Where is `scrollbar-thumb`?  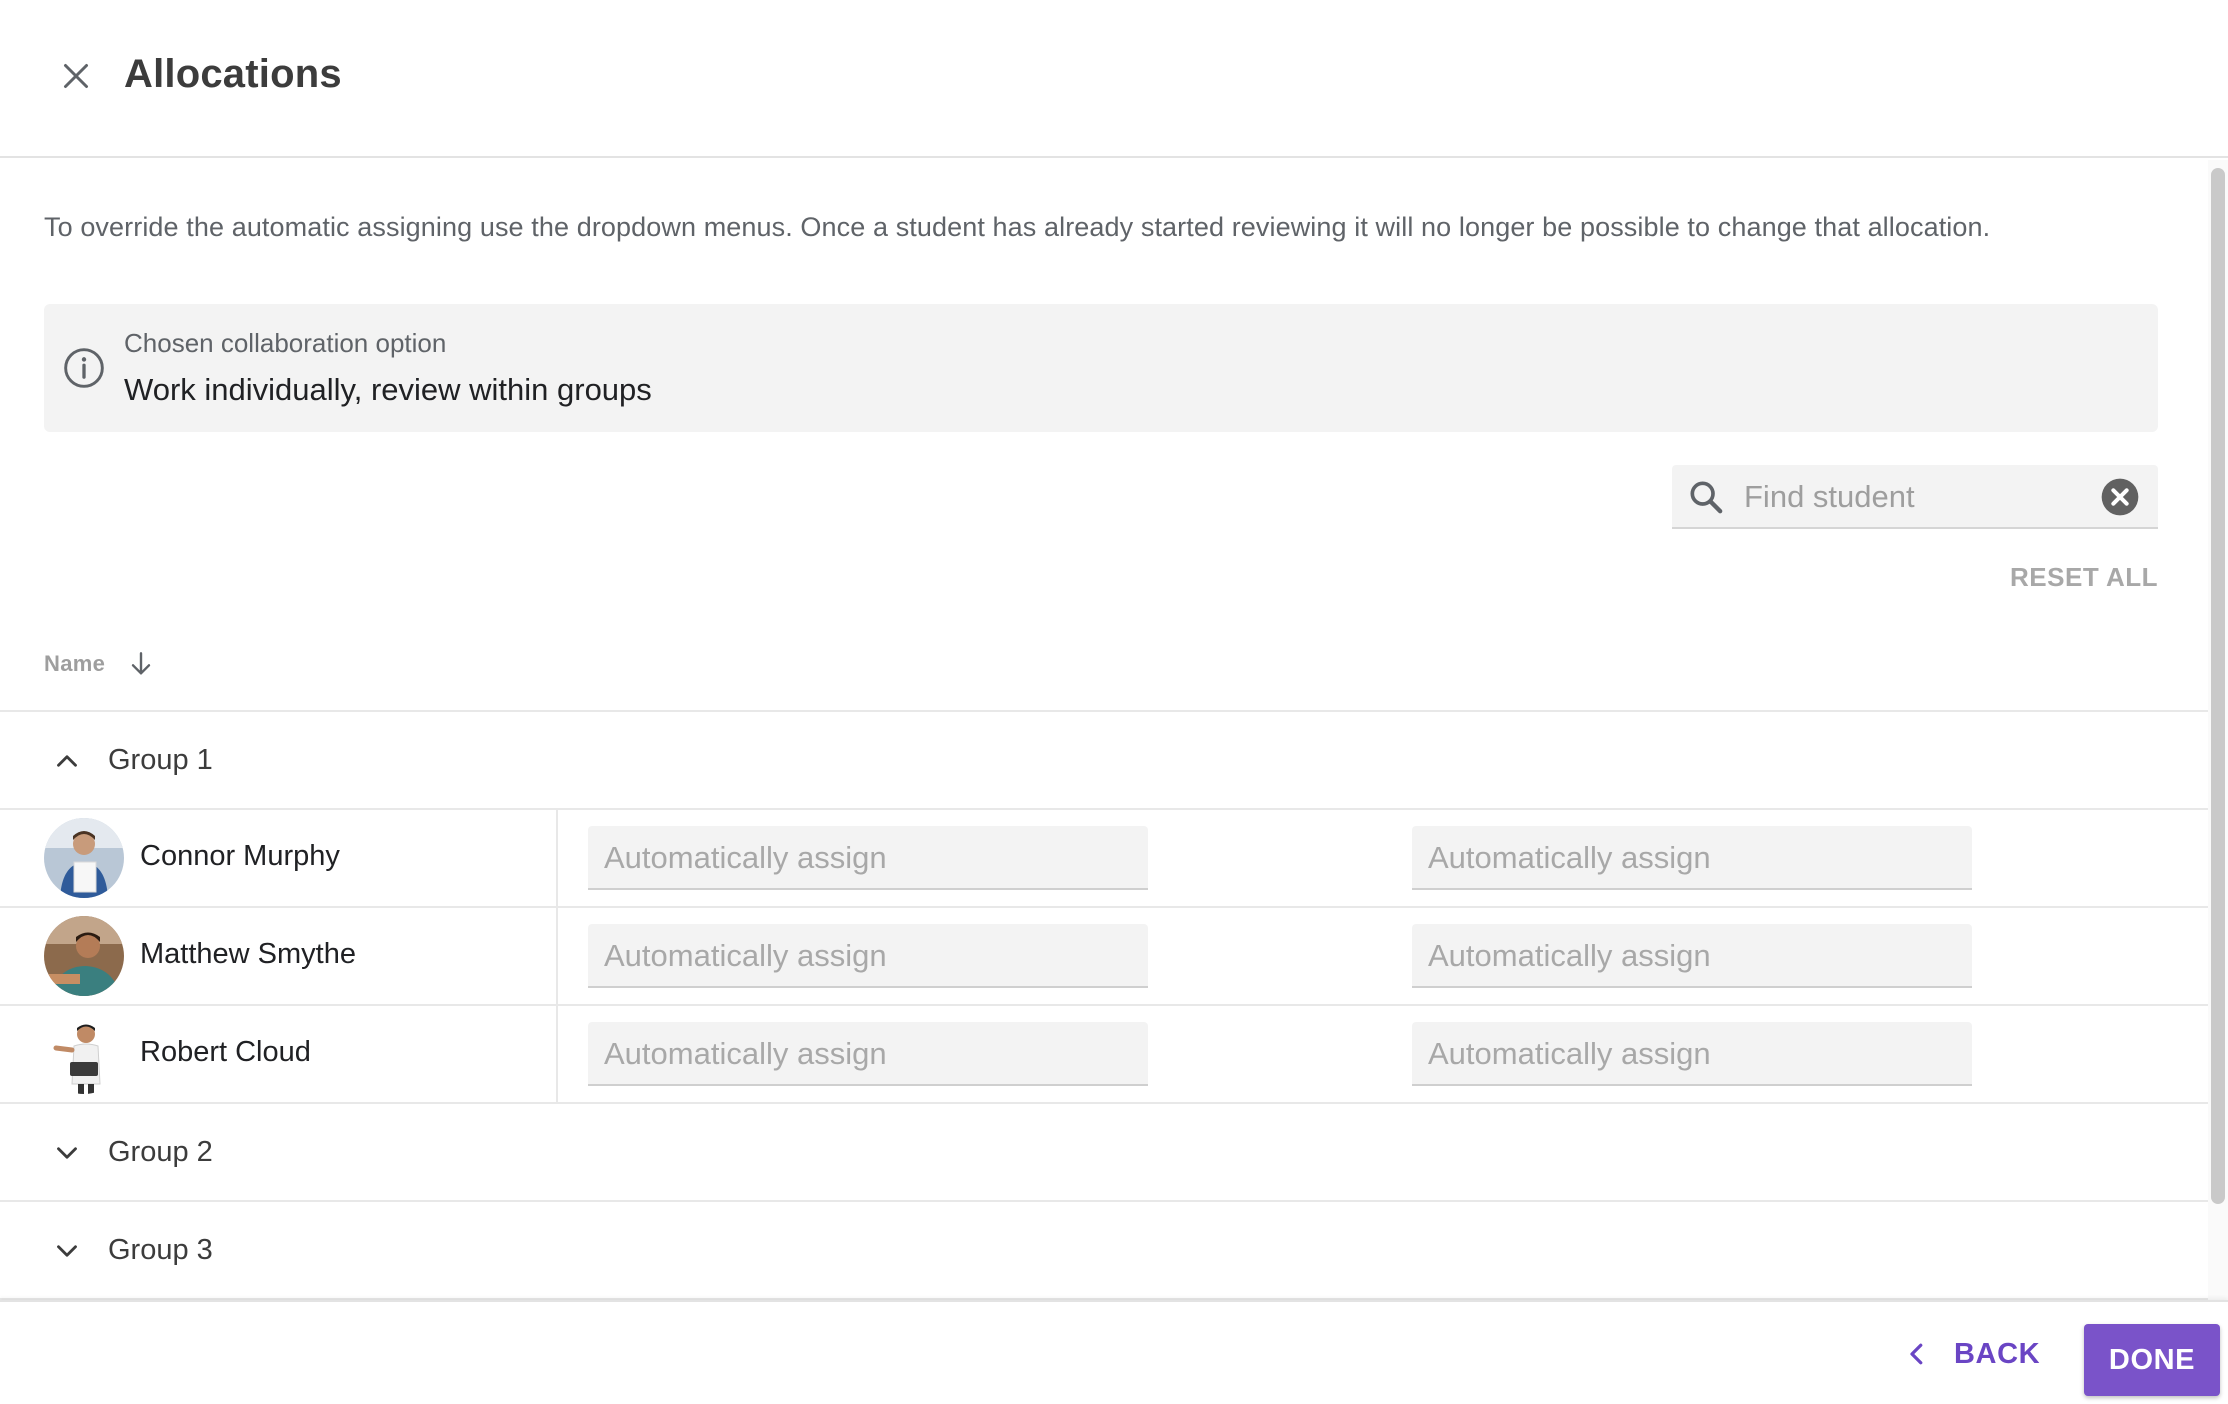
scrollbar-thumb is located at coordinates (2218, 686).